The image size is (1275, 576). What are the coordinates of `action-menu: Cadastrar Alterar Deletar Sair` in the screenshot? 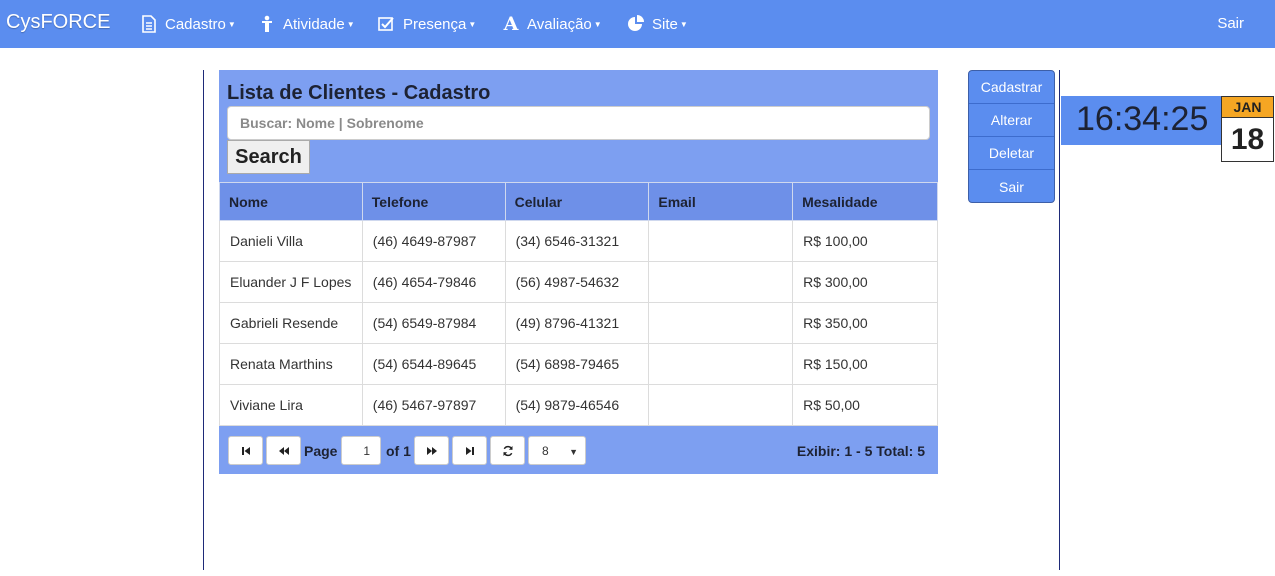 It's located at (1011, 136).